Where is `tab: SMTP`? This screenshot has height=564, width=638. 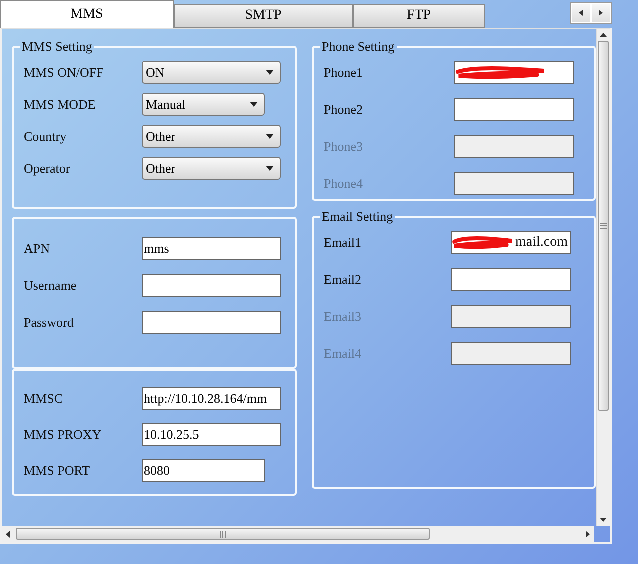
tab: SMTP is located at coordinates (263, 16).